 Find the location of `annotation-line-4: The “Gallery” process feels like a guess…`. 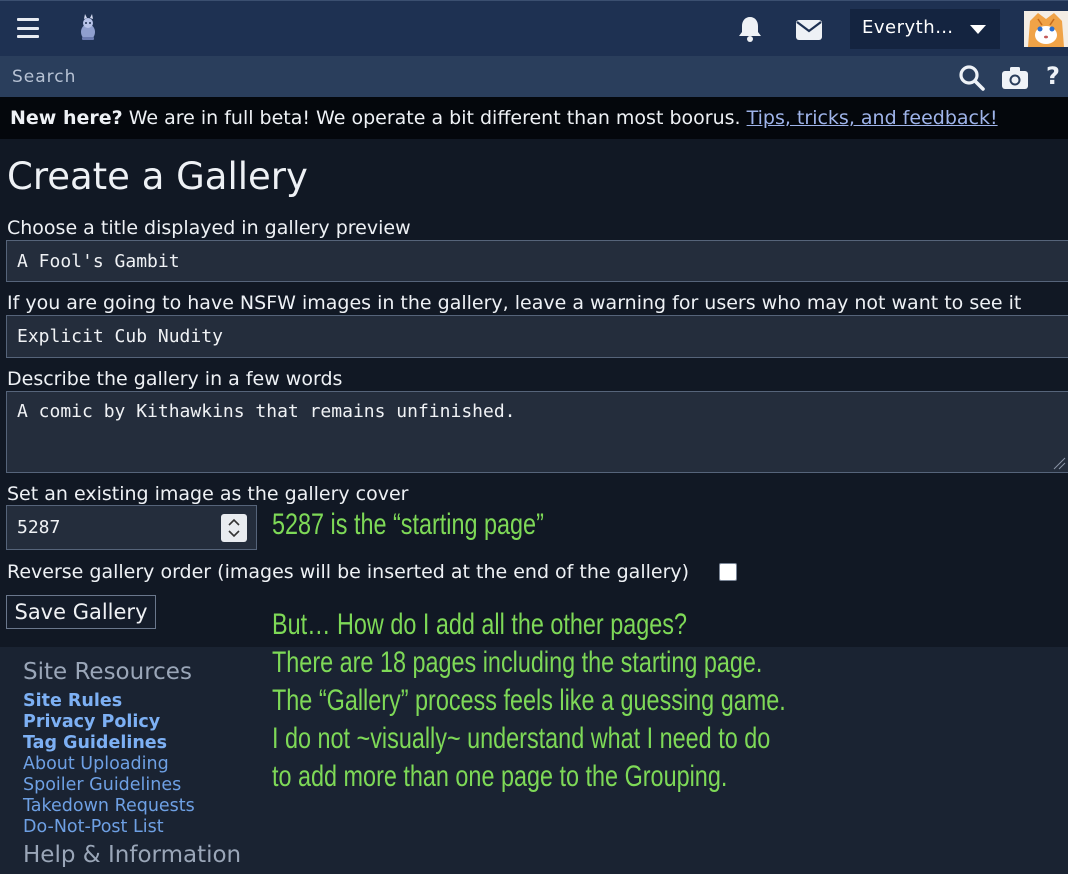

annotation-line-4: The “Gallery” process feels like a guess… is located at coordinates (529, 700).